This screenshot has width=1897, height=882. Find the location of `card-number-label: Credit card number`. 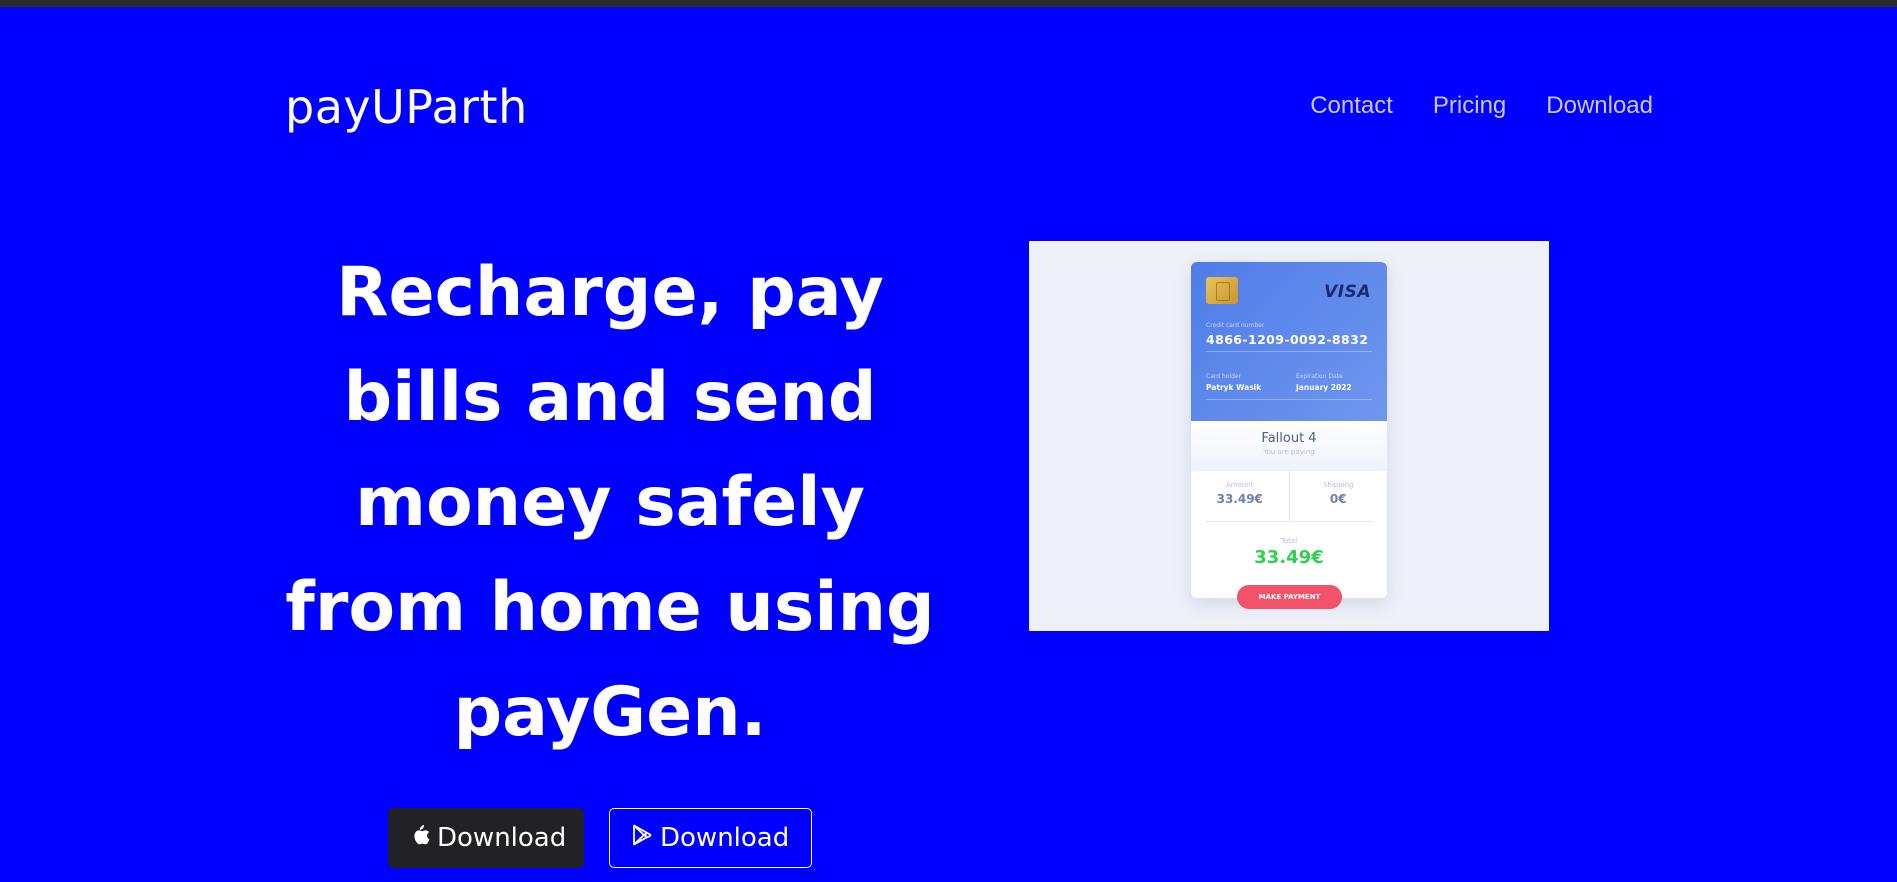

card-number-label: Credit card number is located at coordinates (1235, 325).